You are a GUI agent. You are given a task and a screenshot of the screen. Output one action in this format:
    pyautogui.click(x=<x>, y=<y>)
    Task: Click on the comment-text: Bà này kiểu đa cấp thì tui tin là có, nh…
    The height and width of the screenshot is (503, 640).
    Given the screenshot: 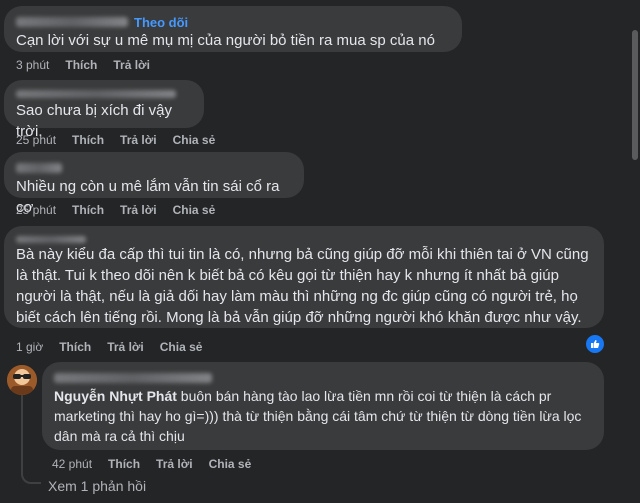 What is the action you would take?
    pyautogui.click(x=302, y=286)
    